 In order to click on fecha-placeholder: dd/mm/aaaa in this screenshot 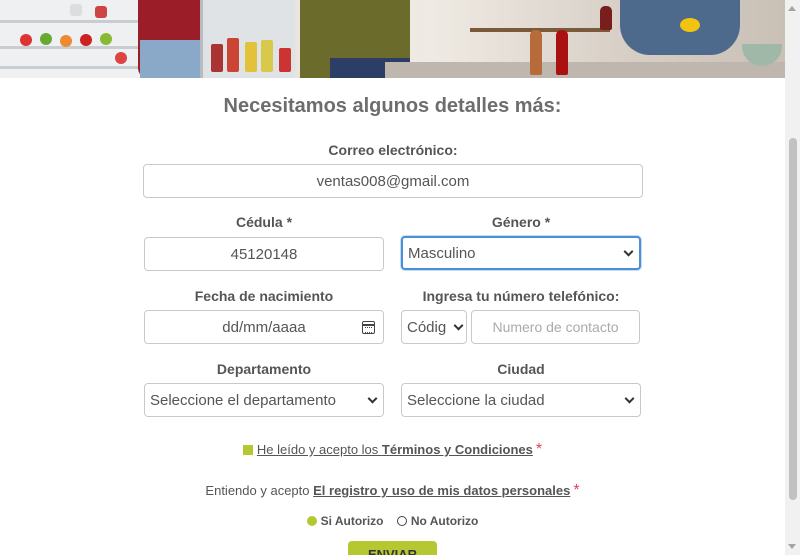, I will do `click(264, 327)`.